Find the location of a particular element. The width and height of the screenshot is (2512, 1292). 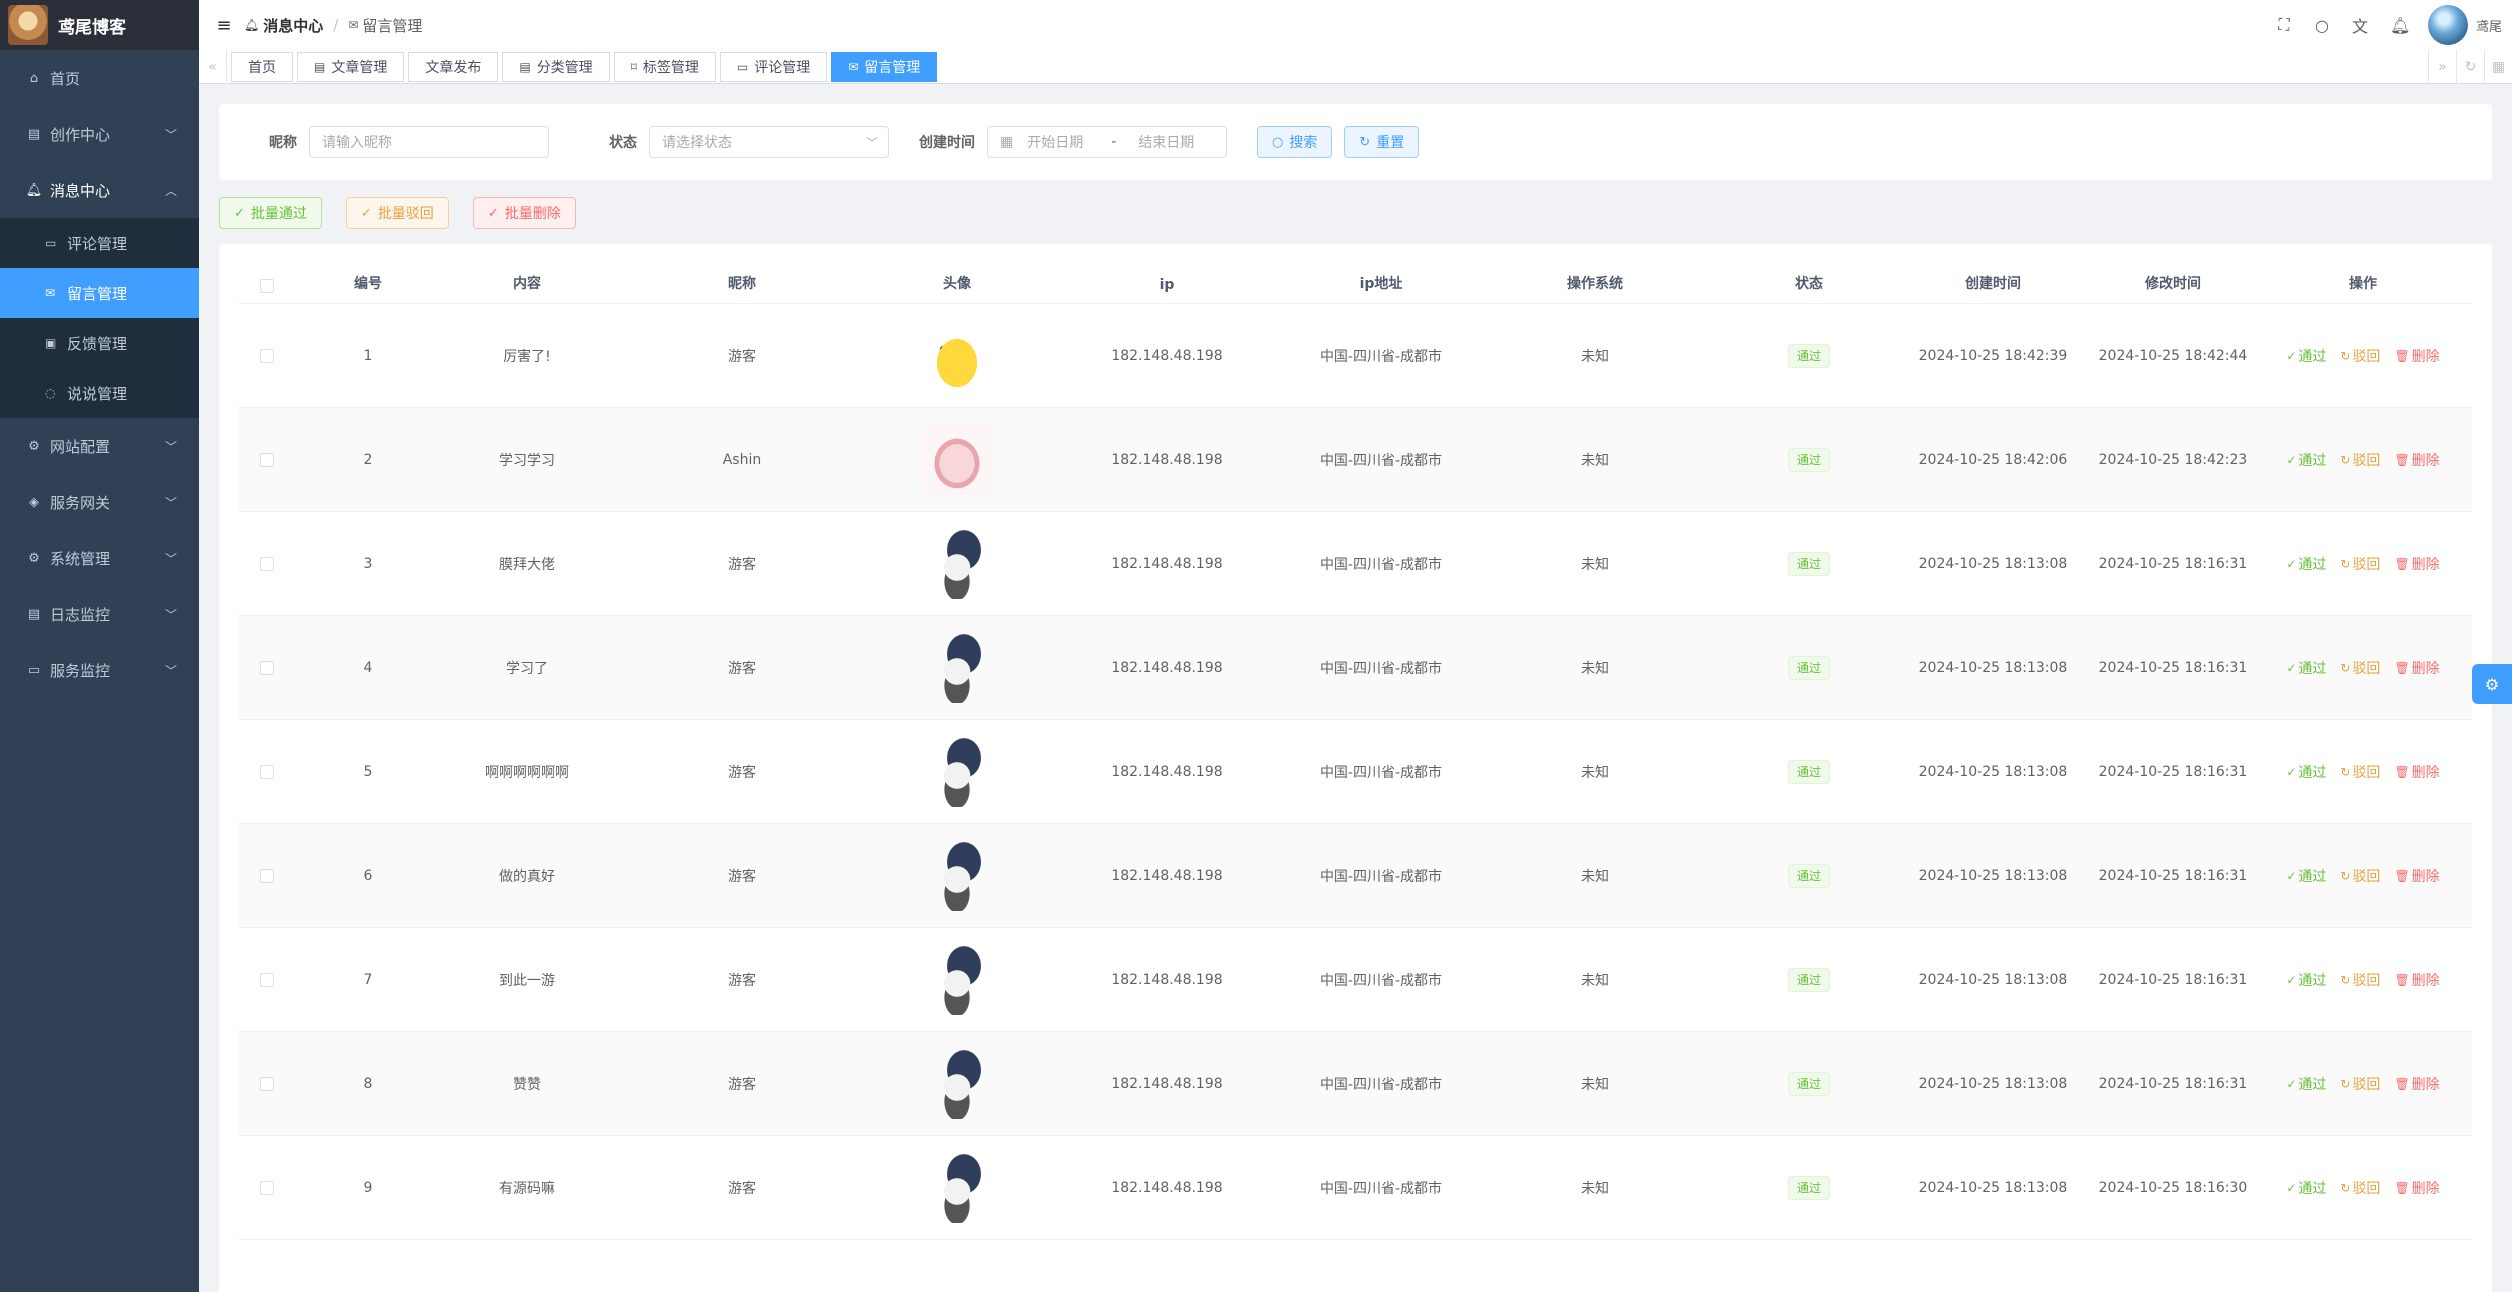

tag-articles: ▤ 文章管理 is located at coordinates (351, 66).